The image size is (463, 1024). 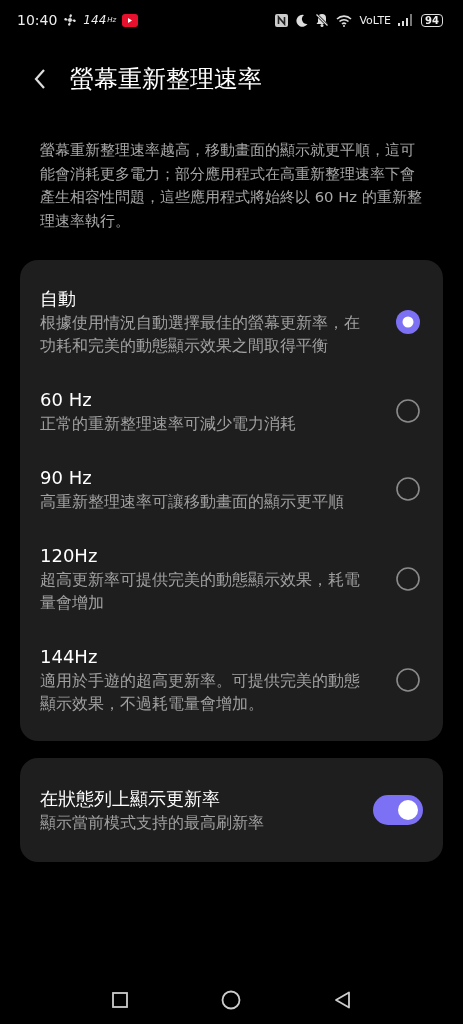 What do you see at coordinates (406, 20) in the screenshot?
I see `signal-icon` at bounding box center [406, 20].